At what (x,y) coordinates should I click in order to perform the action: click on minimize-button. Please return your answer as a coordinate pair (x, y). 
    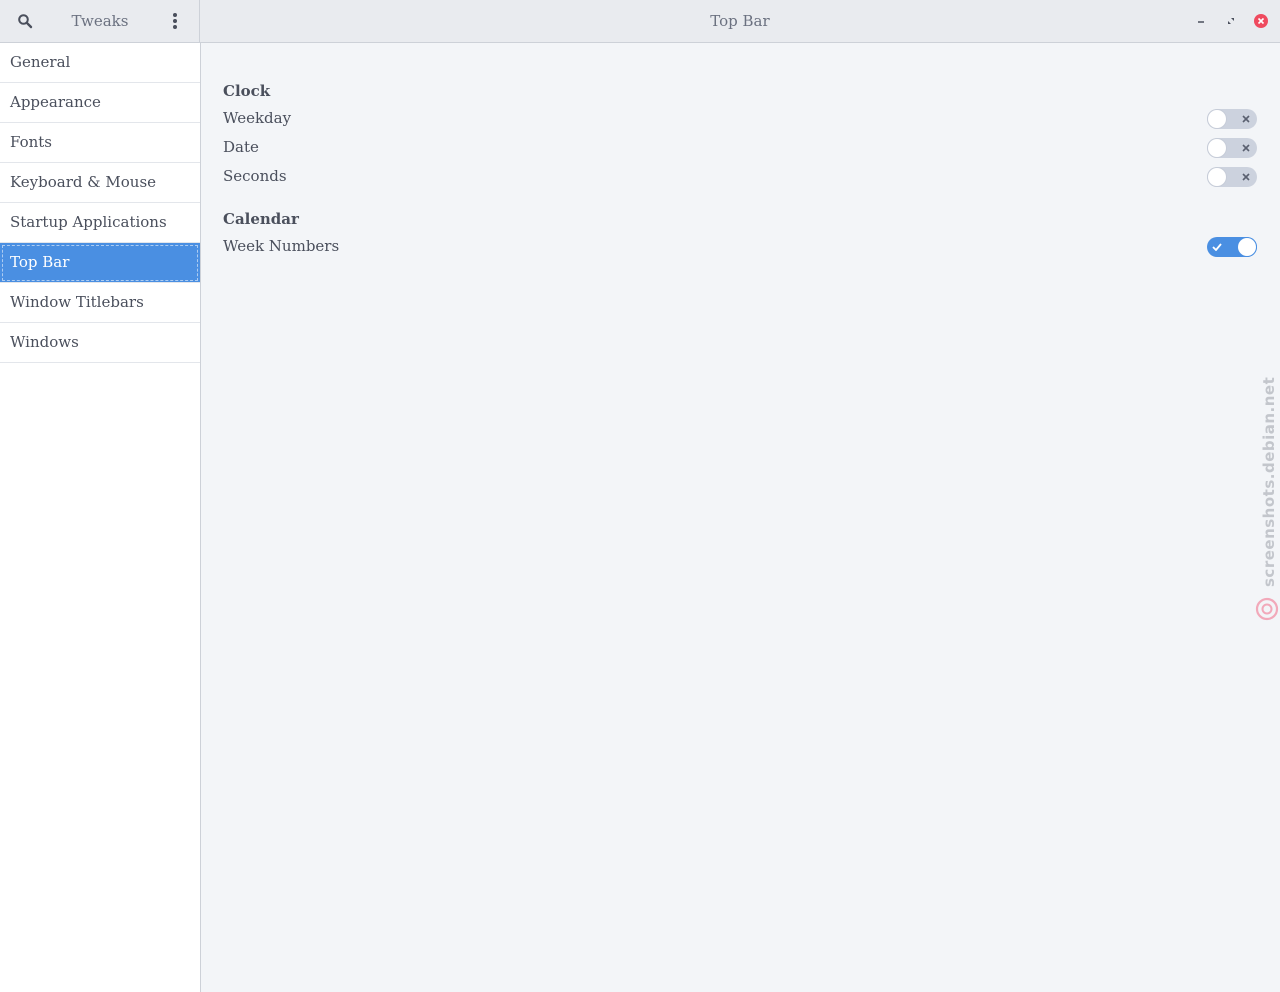
    Looking at the image, I should click on (1201, 21).